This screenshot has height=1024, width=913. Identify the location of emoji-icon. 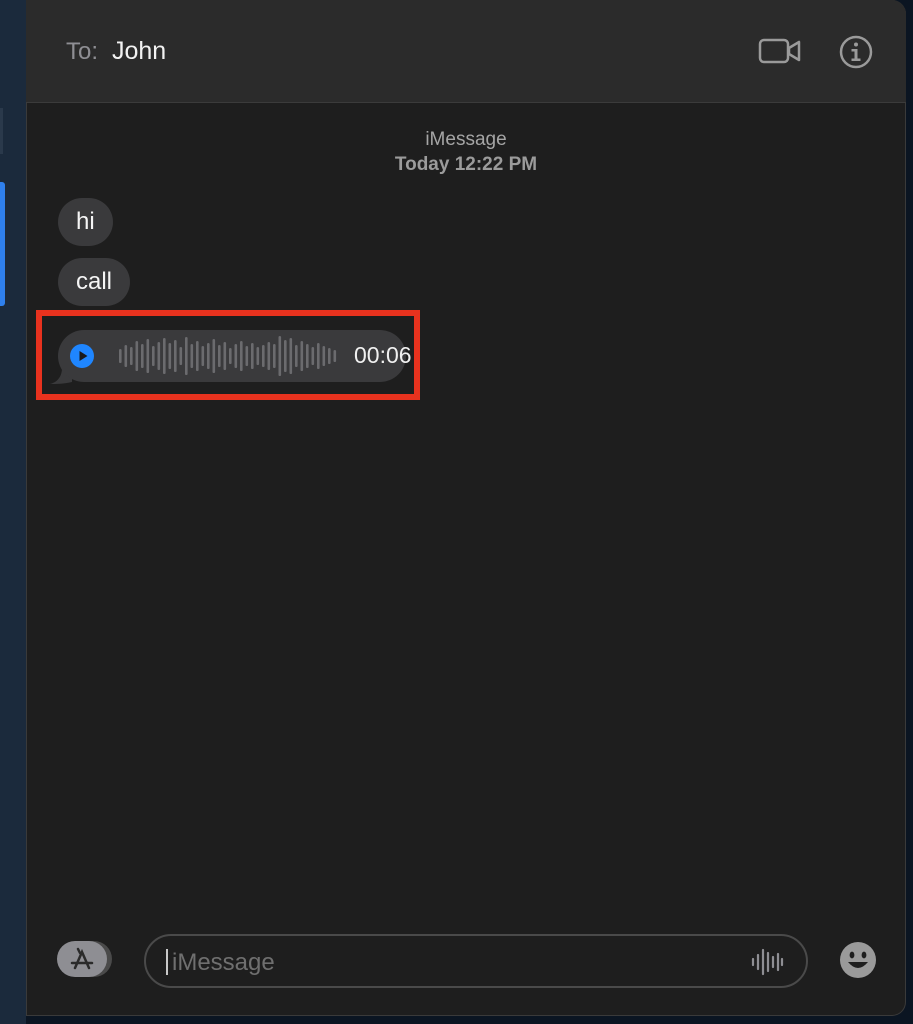
(858, 960).